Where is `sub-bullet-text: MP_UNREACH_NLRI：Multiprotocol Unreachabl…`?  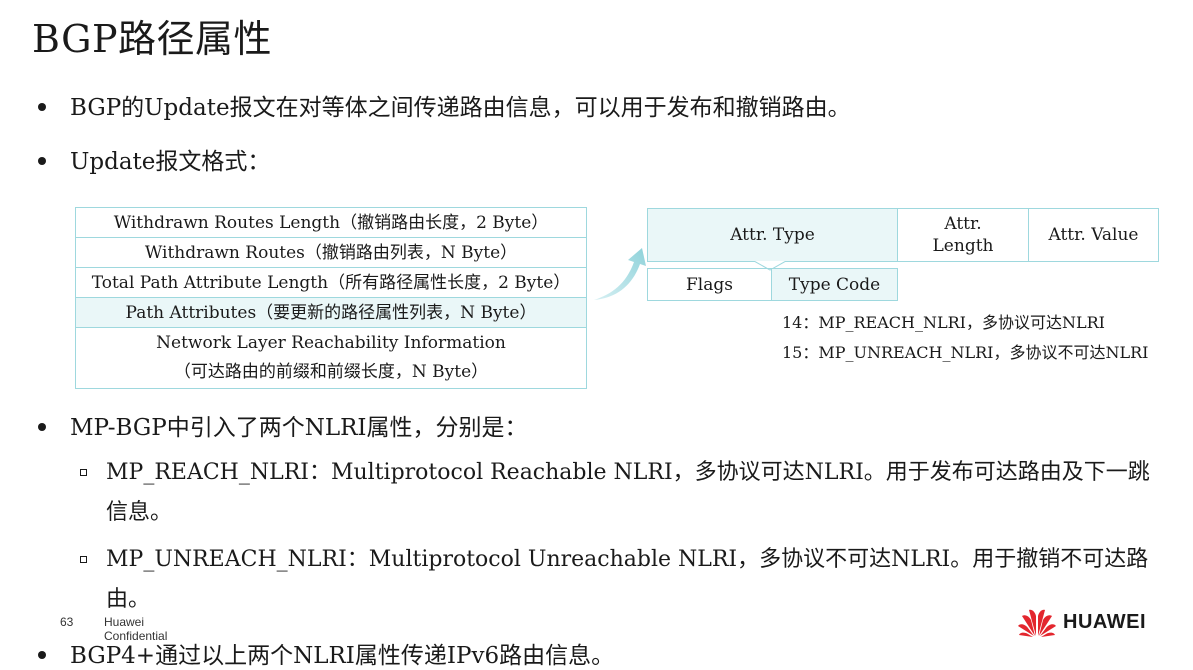
sub-bullet-text: MP_UNREACH_NLRI：Multiprotocol Unreachabl… is located at coordinates (627, 579).